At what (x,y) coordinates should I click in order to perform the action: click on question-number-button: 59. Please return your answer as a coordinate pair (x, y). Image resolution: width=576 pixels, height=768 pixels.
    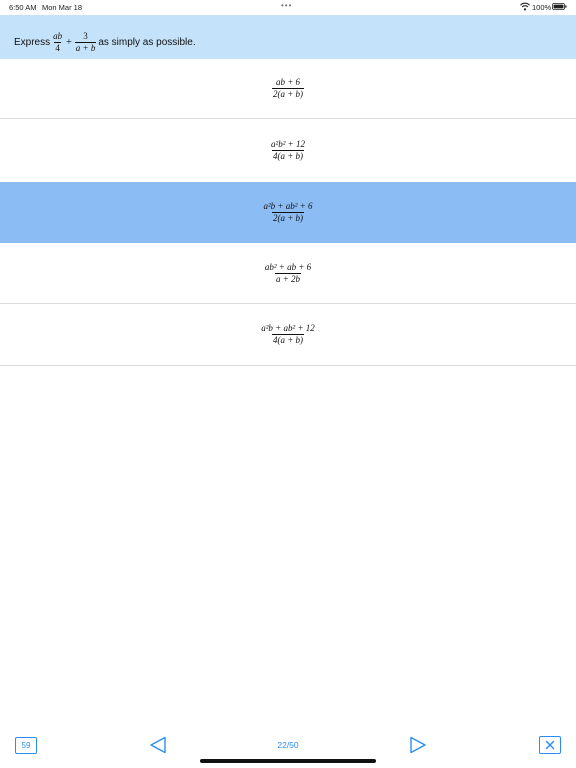
    Looking at the image, I should click on (26, 745).